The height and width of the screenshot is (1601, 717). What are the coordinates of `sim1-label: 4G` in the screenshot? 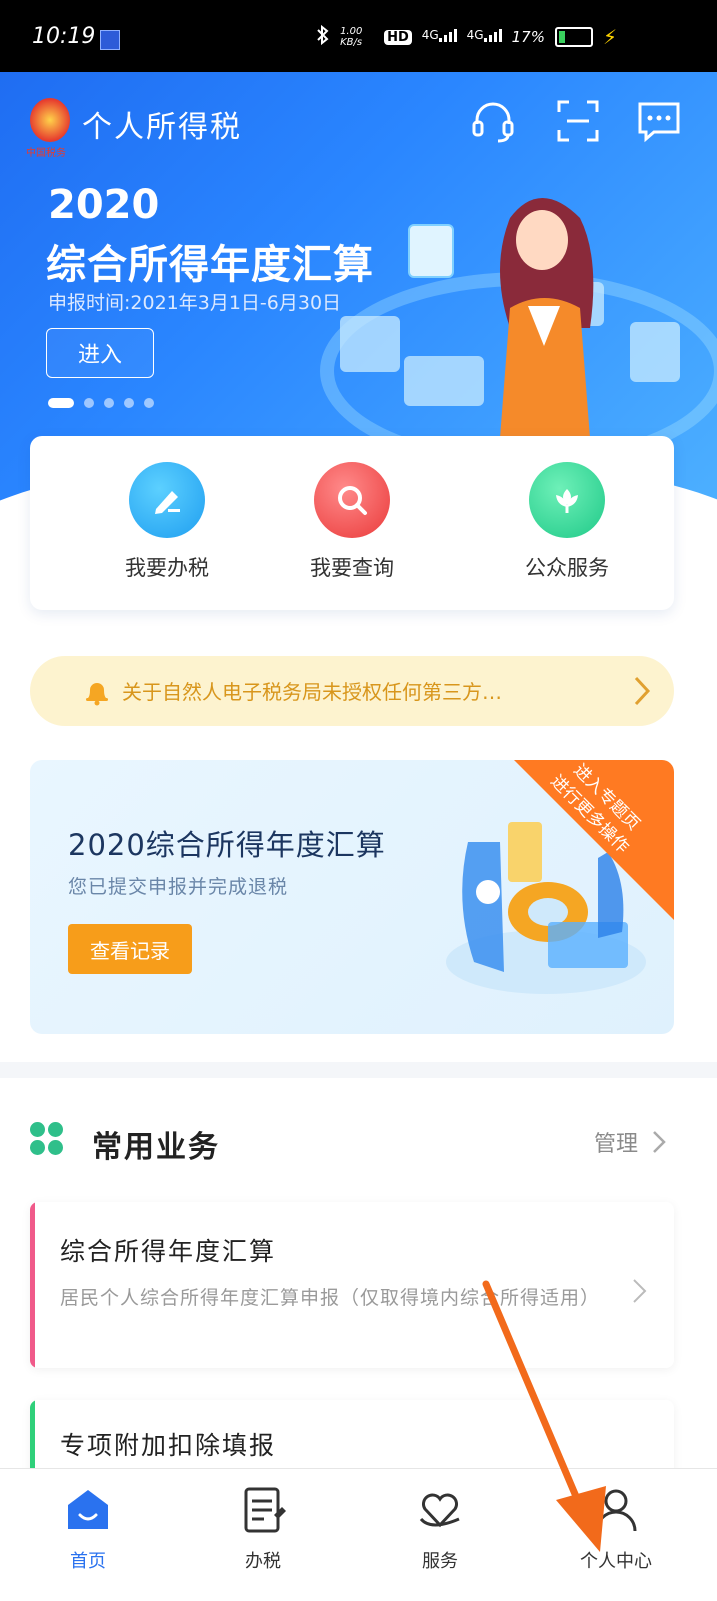 It's located at (430, 35).